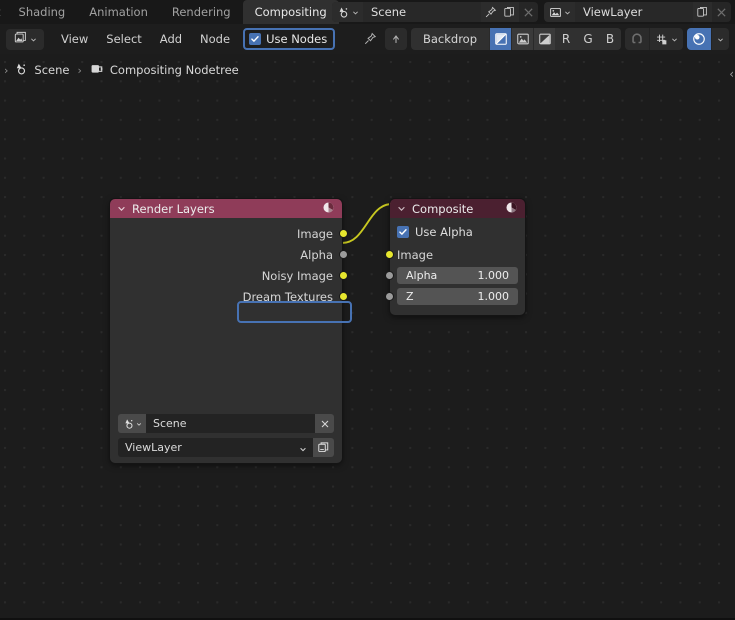 The image size is (735, 620). What do you see at coordinates (343, 275) in the screenshot?
I see `output-socket-noisy-image` at bounding box center [343, 275].